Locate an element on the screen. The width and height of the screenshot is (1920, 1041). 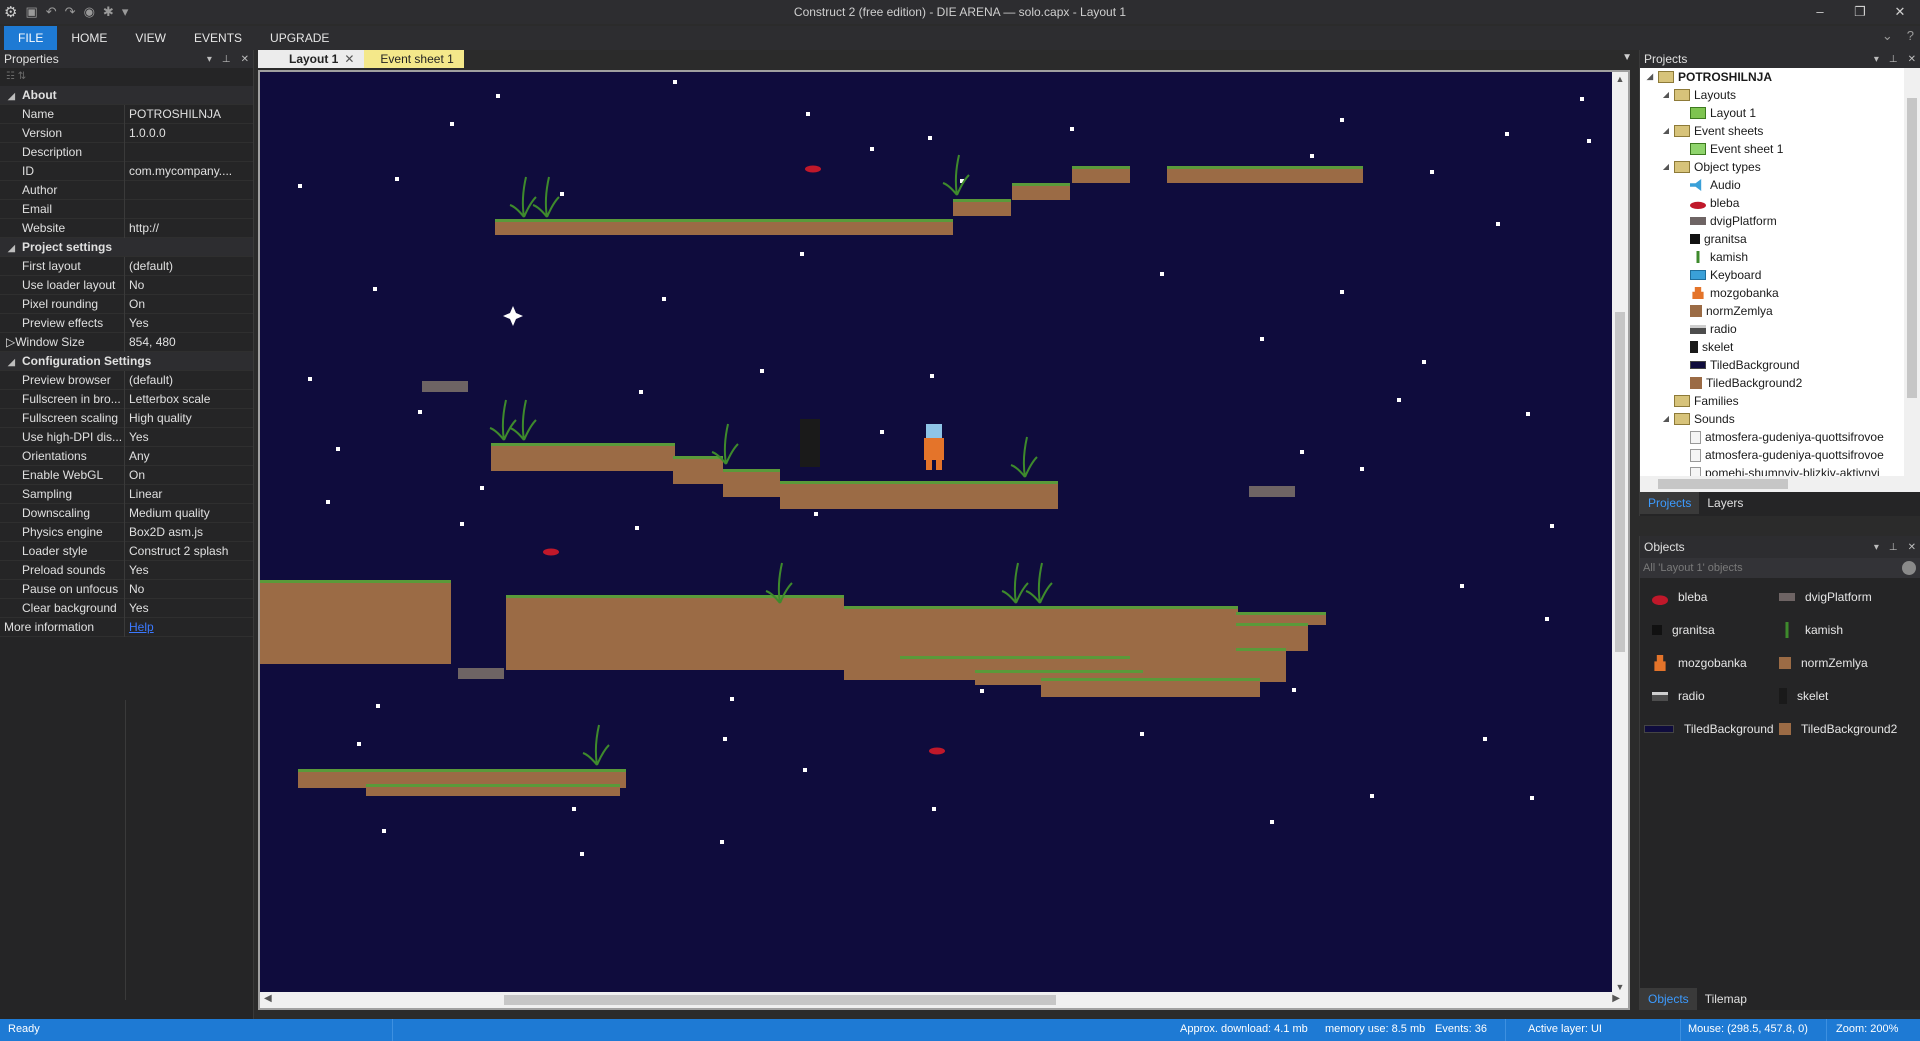
property-value is located at coordinates (189, 152).